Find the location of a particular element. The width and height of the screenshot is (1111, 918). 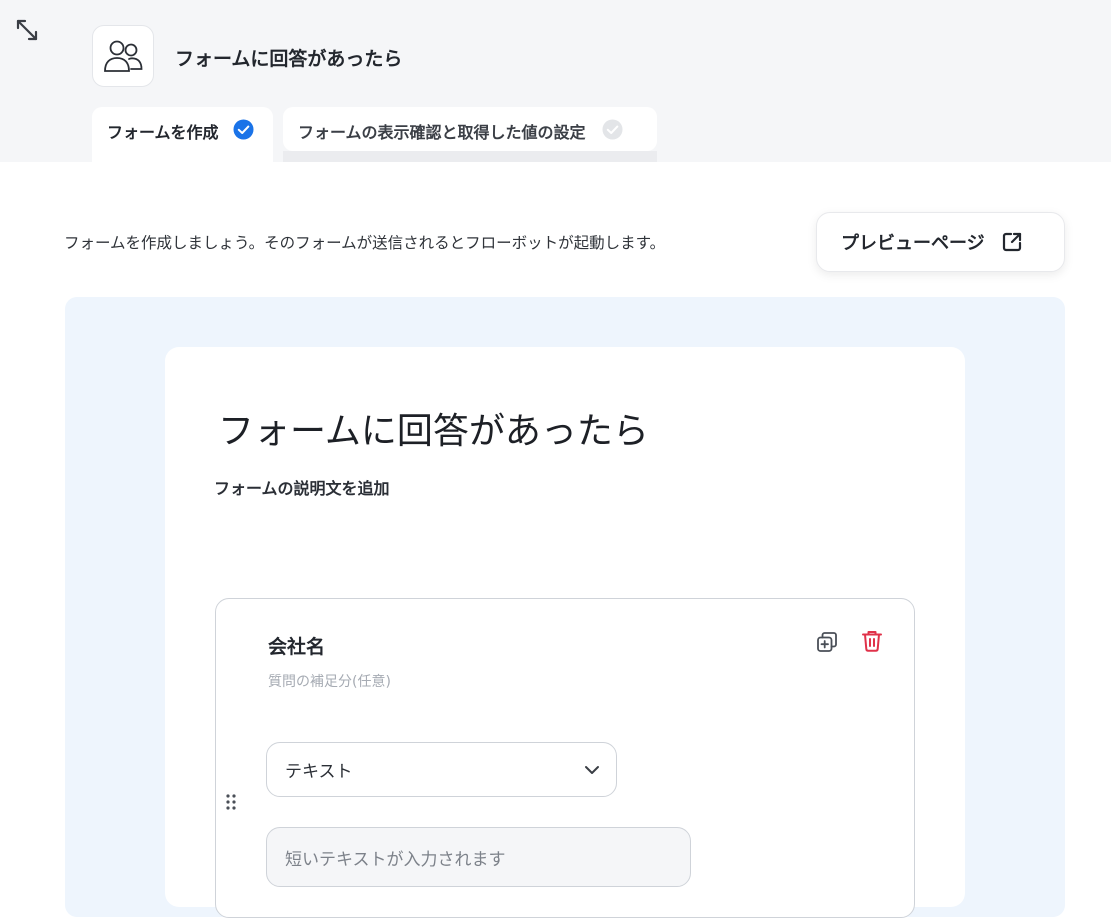

users-icon is located at coordinates (123, 56).